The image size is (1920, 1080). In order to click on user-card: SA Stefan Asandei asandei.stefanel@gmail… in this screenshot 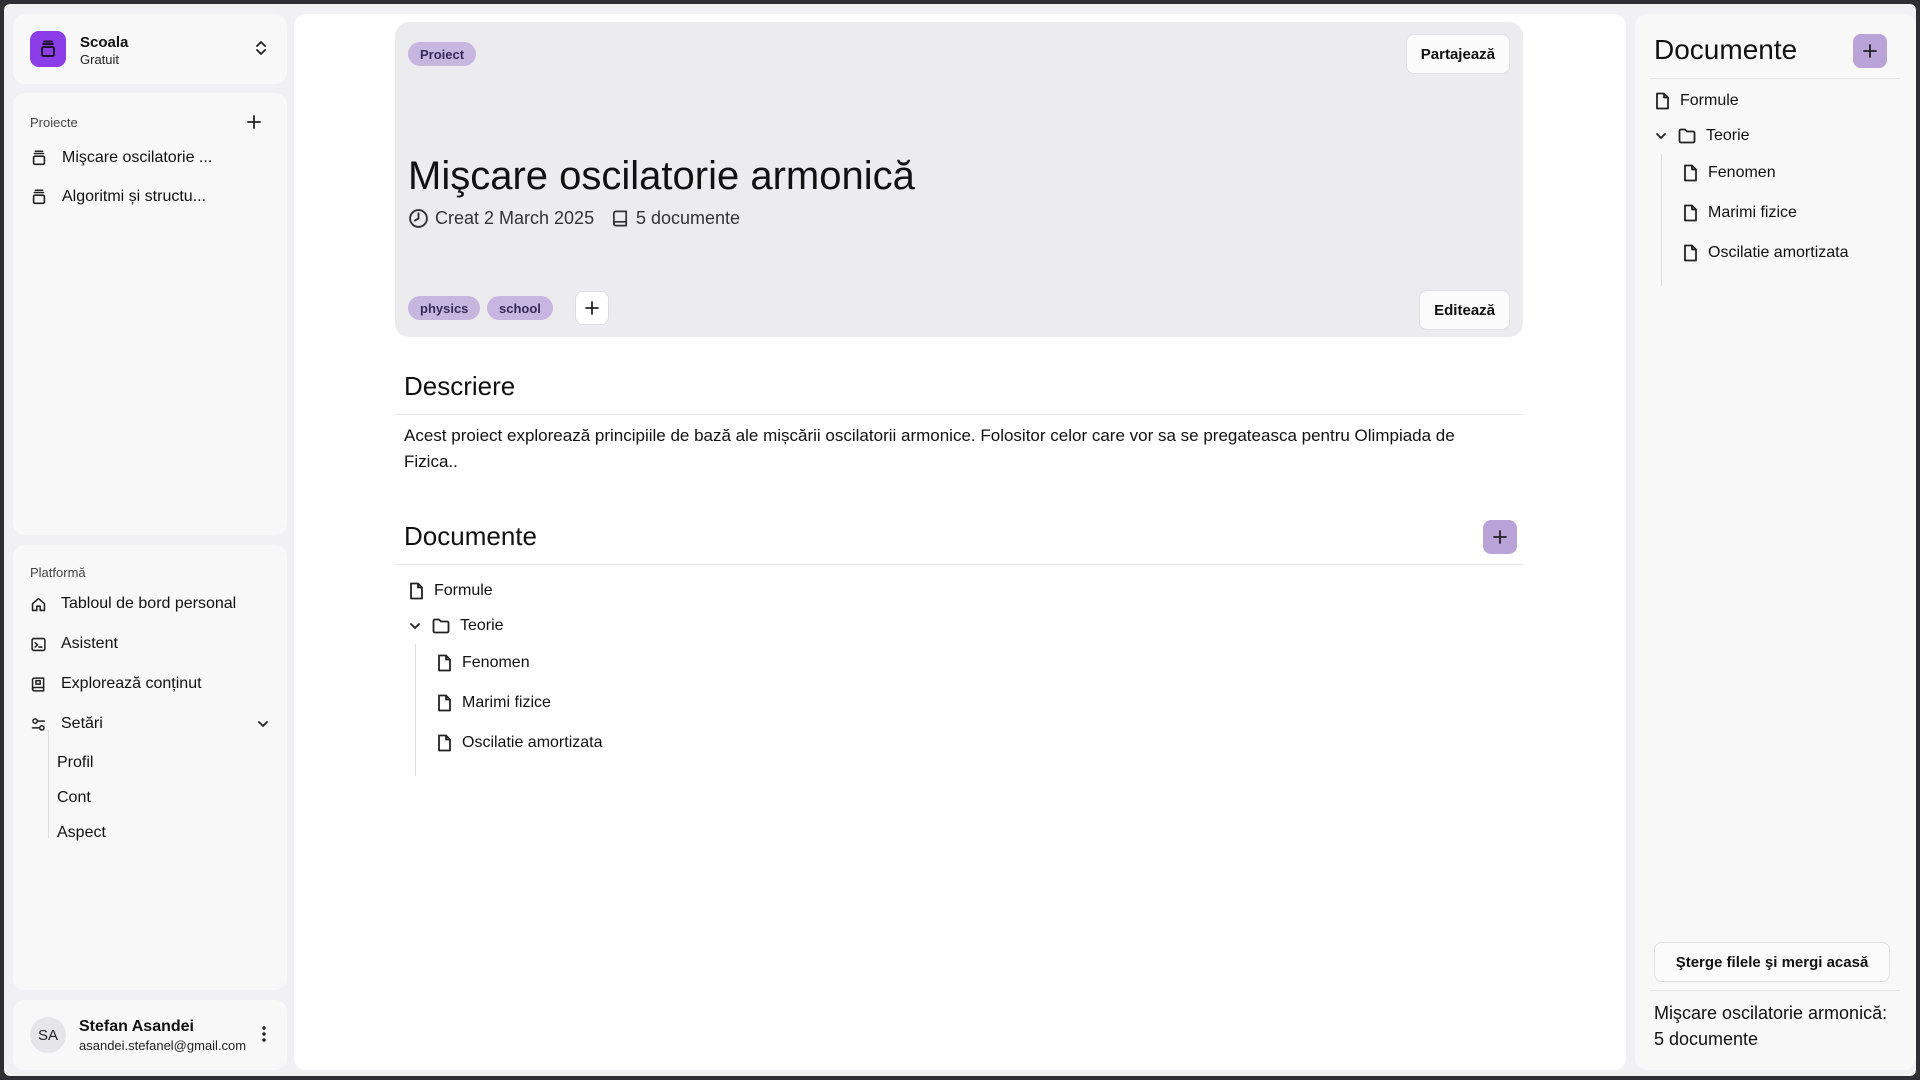, I will do `click(150, 1035)`.